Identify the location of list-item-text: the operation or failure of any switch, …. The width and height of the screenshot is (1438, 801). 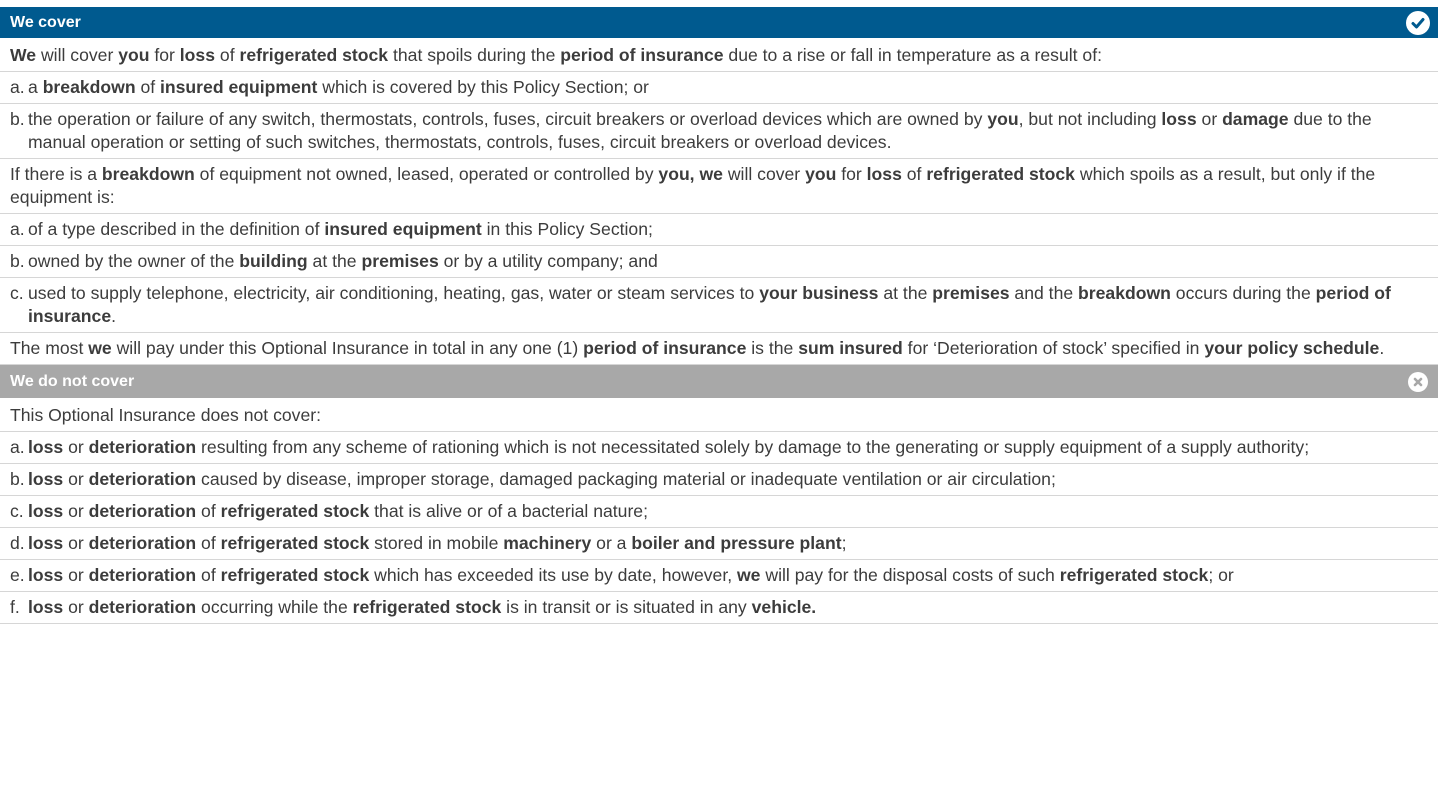
(700, 130).